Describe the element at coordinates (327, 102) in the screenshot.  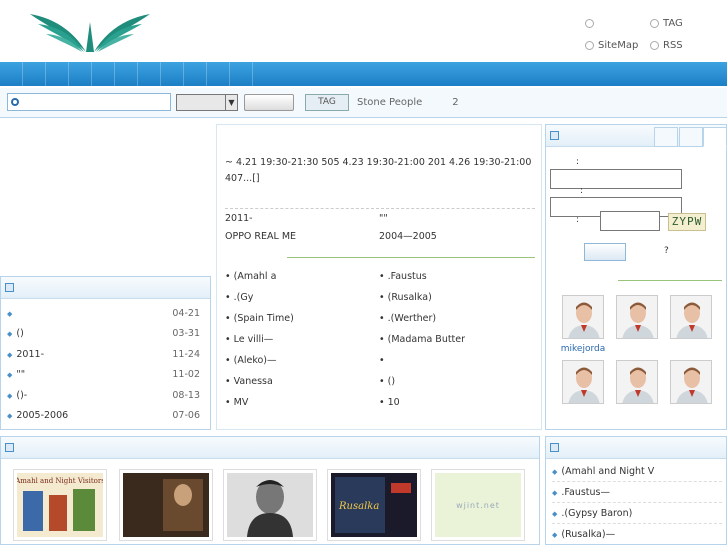
I see `hot-tag-label: TAG` at that location.